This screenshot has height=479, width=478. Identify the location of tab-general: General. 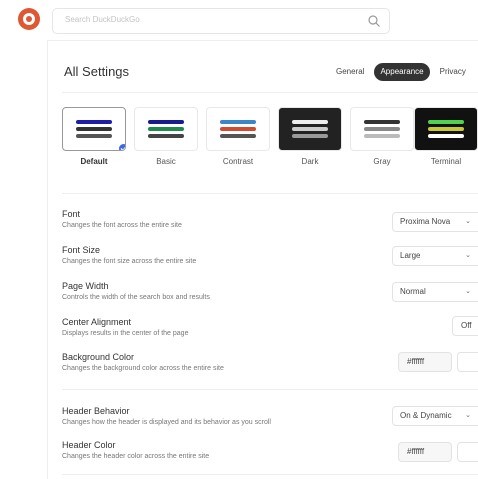
(350, 72).